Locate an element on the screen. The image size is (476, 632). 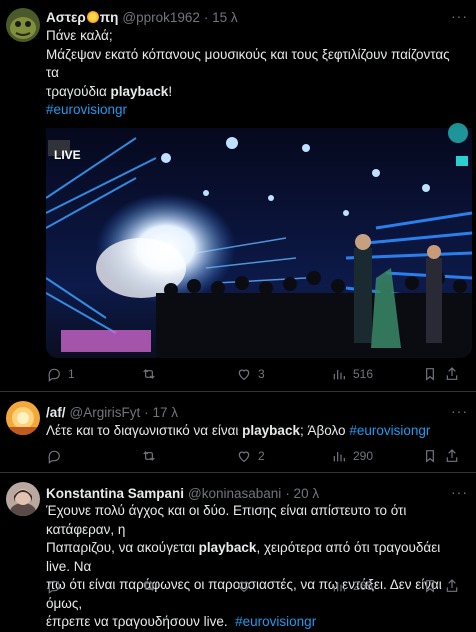
display-name: Αστερ πη is located at coordinates (82, 17).